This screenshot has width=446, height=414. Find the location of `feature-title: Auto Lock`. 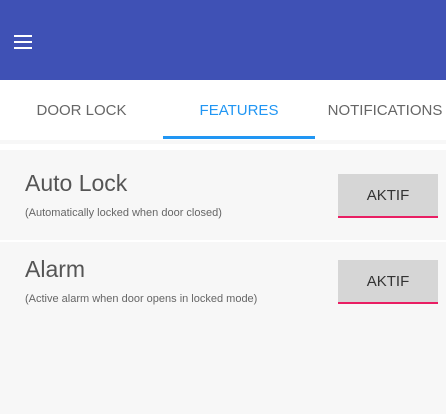

feature-title: Auto Lock is located at coordinates (76, 183).